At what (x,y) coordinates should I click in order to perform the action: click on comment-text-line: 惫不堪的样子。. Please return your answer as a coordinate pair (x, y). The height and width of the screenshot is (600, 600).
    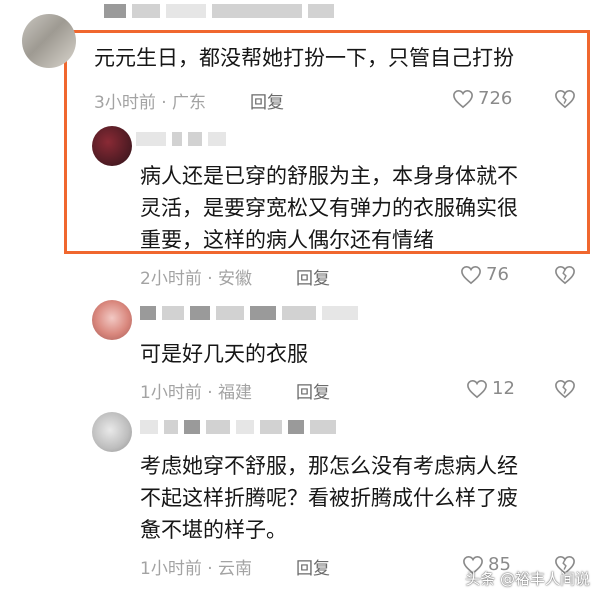
    Looking at the image, I should click on (213, 530).